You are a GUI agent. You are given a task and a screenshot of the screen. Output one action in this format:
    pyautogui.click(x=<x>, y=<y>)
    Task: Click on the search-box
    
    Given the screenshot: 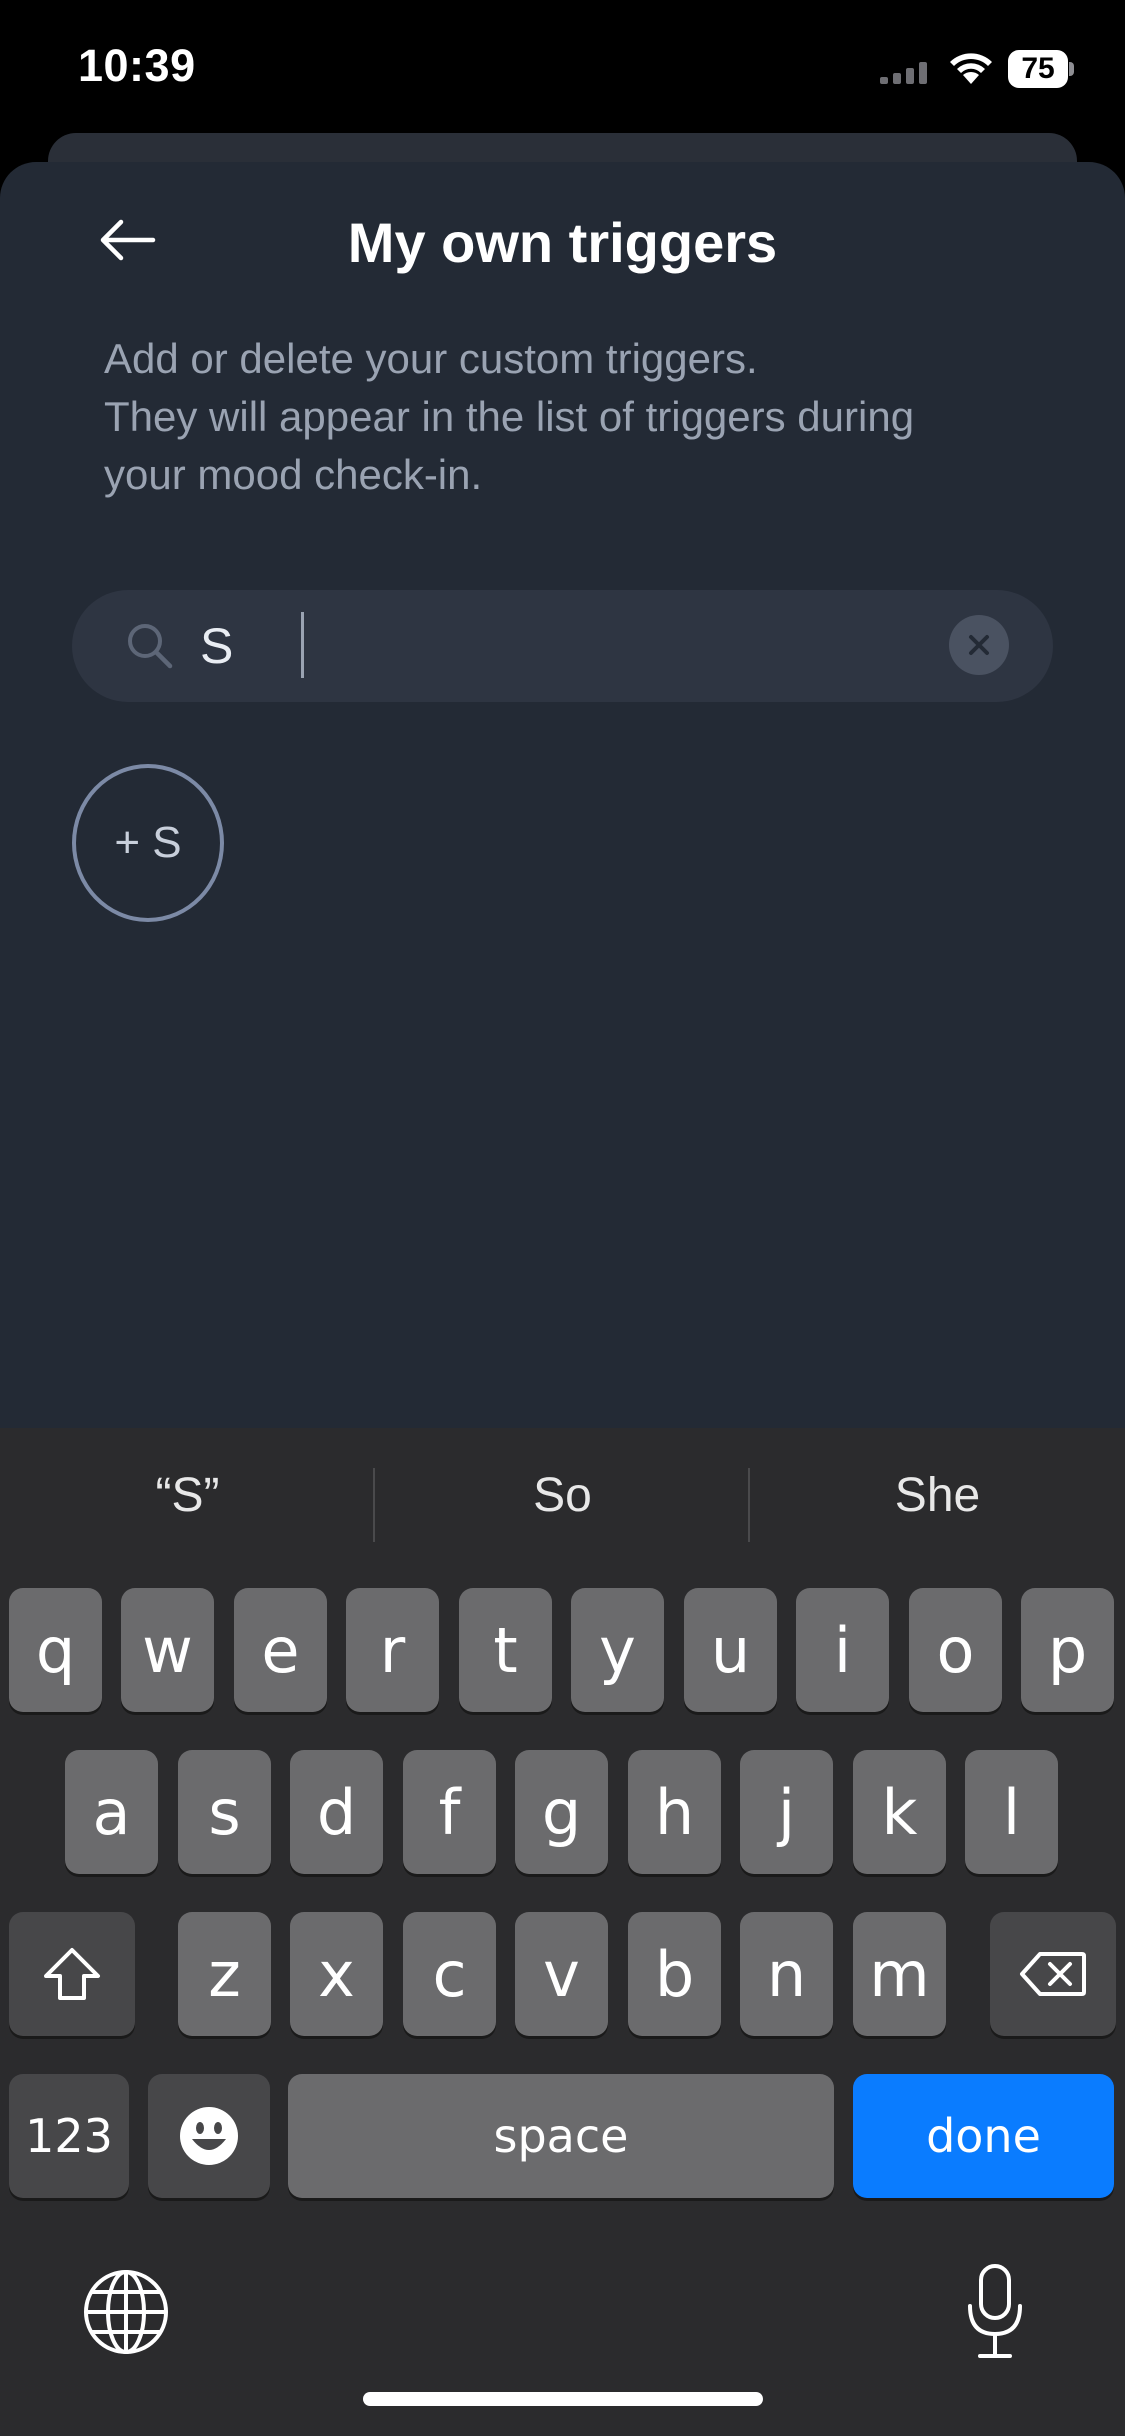 What is the action you would take?
    pyautogui.click(x=562, y=646)
    